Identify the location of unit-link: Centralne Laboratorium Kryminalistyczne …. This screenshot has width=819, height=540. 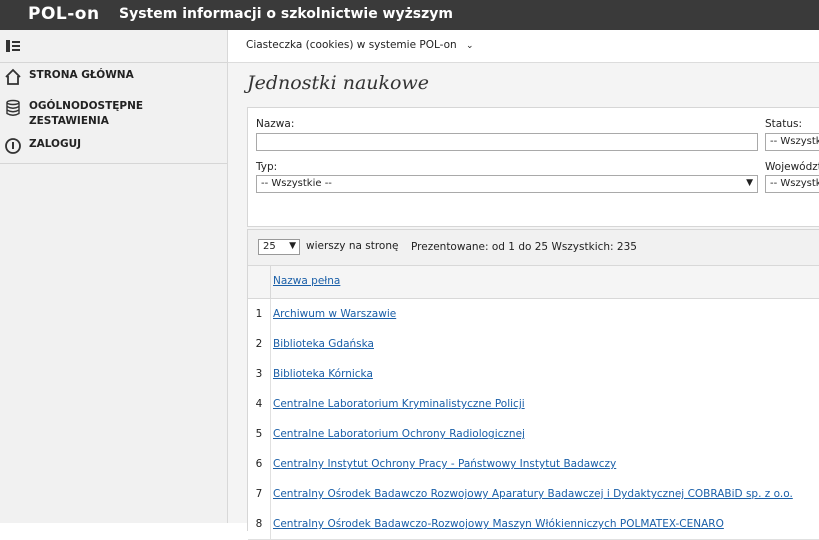
(399, 404).